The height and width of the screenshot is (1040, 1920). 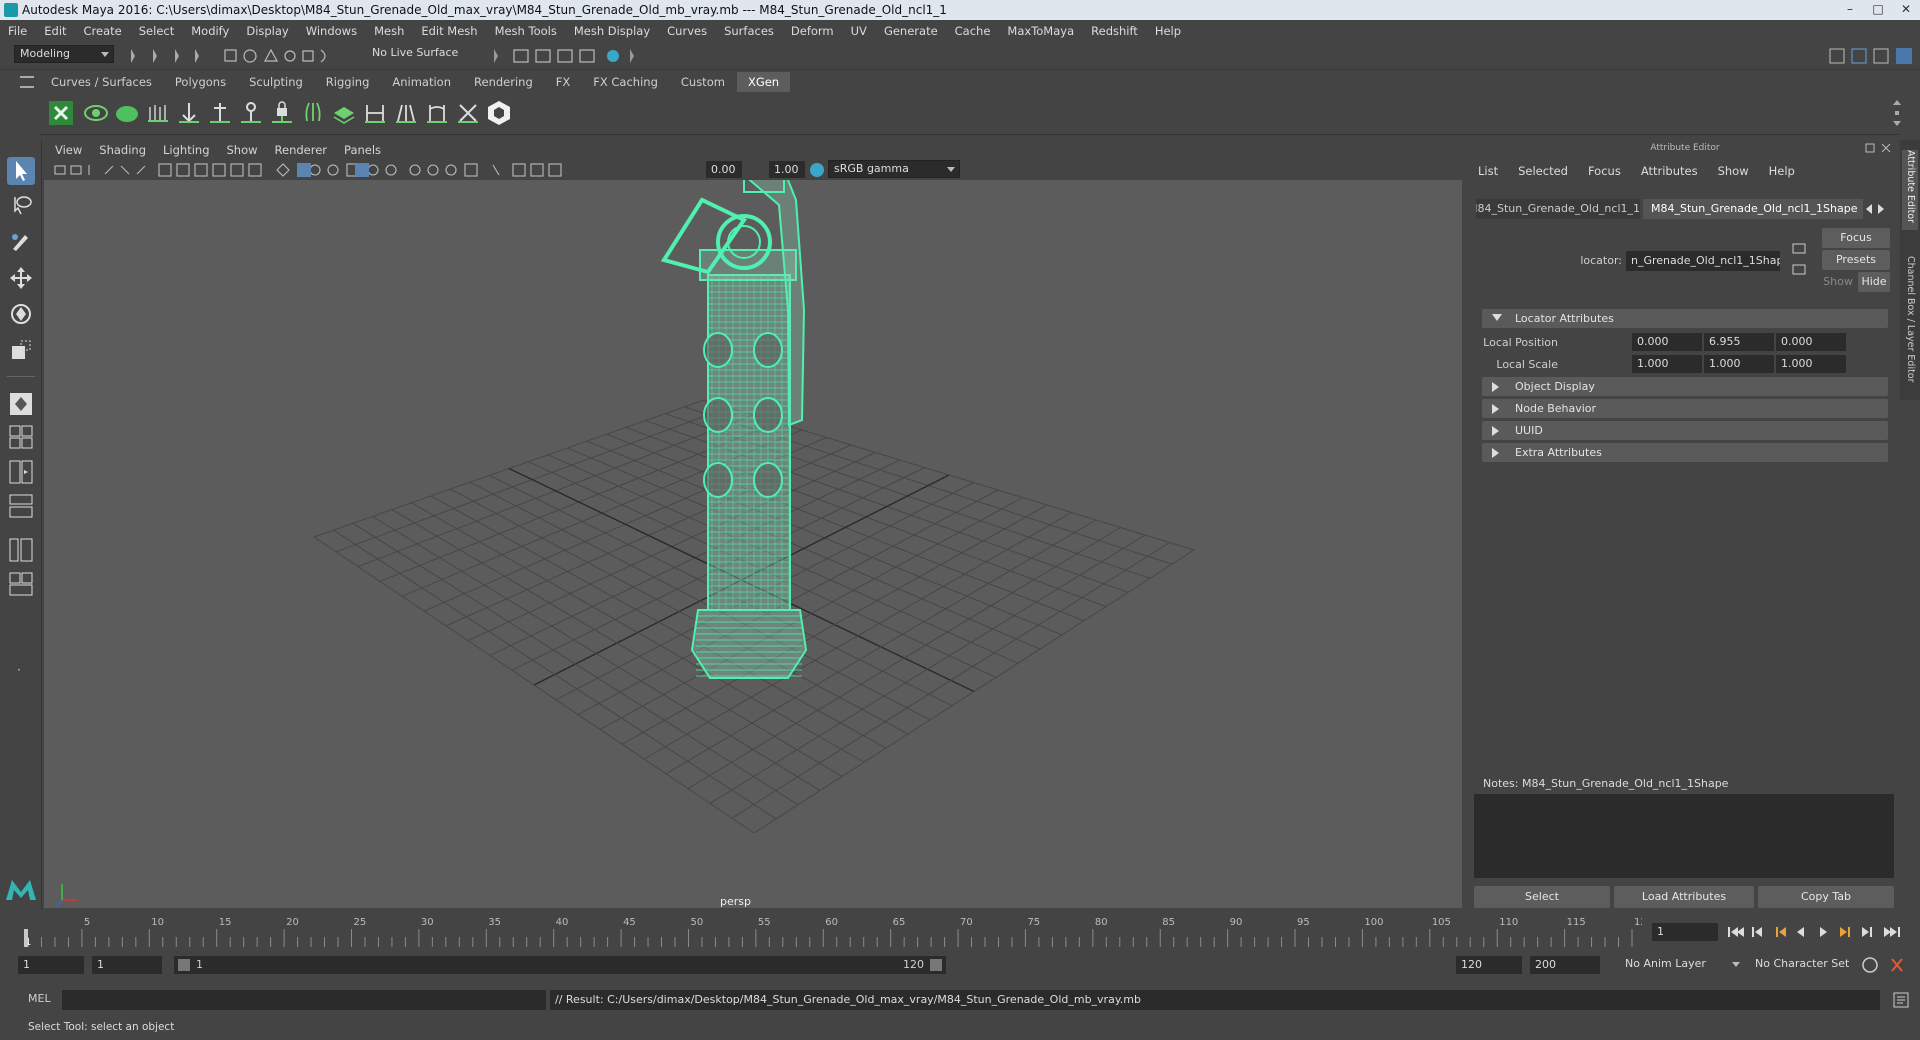 I want to click on panel-menu-lighting: Lighting, so click(x=186, y=150).